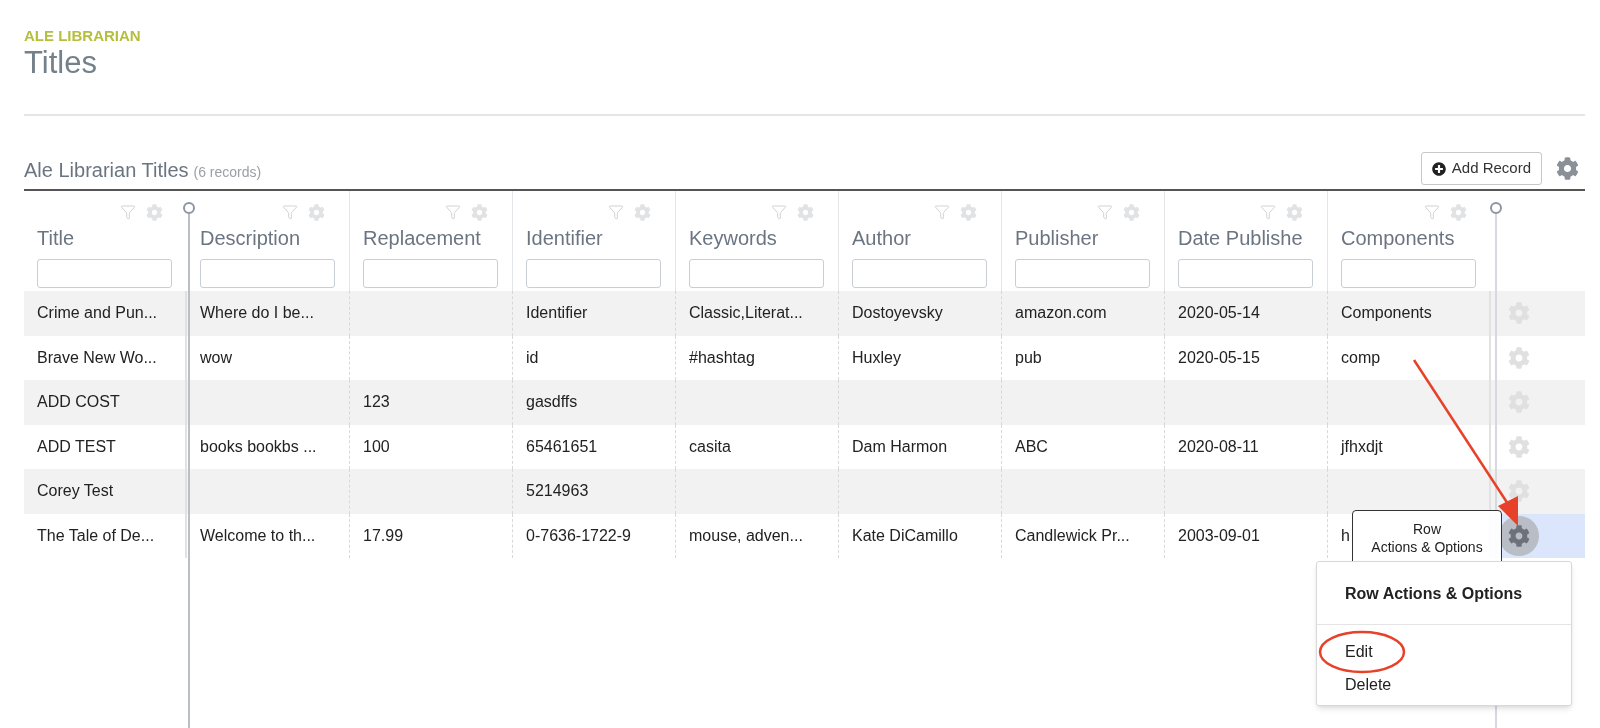  Describe the element at coordinates (578, 535) in the screenshot. I see `table-cell-text: 0-7636-1722-9` at that location.